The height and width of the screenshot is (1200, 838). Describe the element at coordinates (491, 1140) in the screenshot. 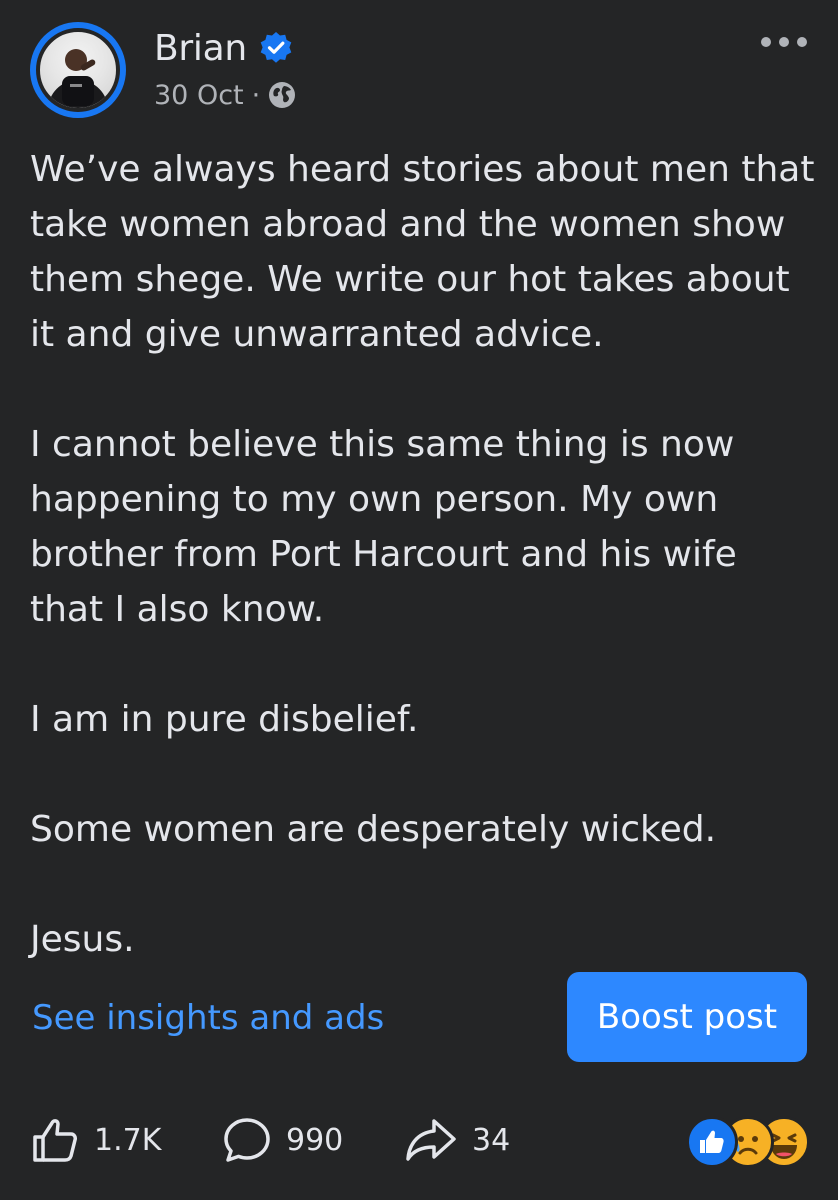

I see `share-count: 34` at that location.